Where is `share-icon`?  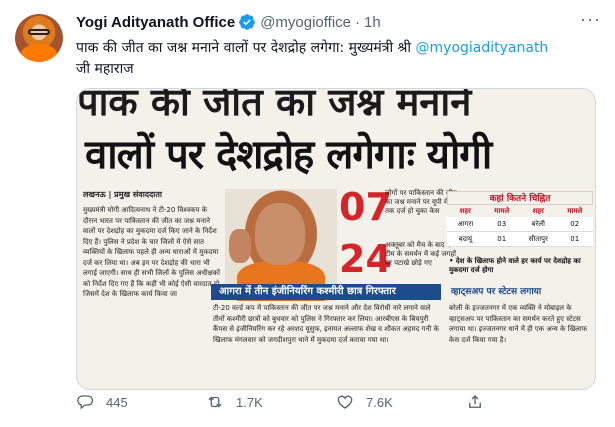 share-icon is located at coordinates (475, 401).